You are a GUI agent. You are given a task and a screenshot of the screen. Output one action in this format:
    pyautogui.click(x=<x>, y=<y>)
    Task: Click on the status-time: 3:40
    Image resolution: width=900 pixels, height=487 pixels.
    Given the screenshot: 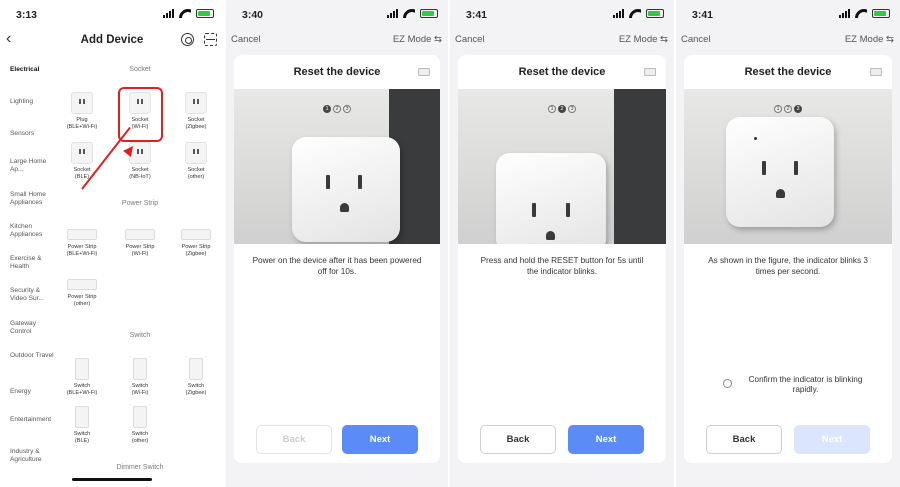 What is the action you would take?
    pyautogui.click(x=253, y=15)
    